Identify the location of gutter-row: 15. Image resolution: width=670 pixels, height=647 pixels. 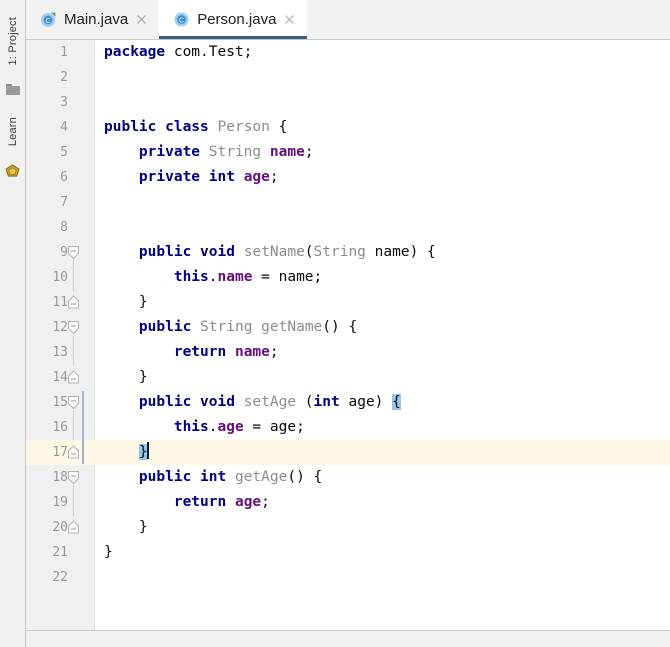
(60, 402).